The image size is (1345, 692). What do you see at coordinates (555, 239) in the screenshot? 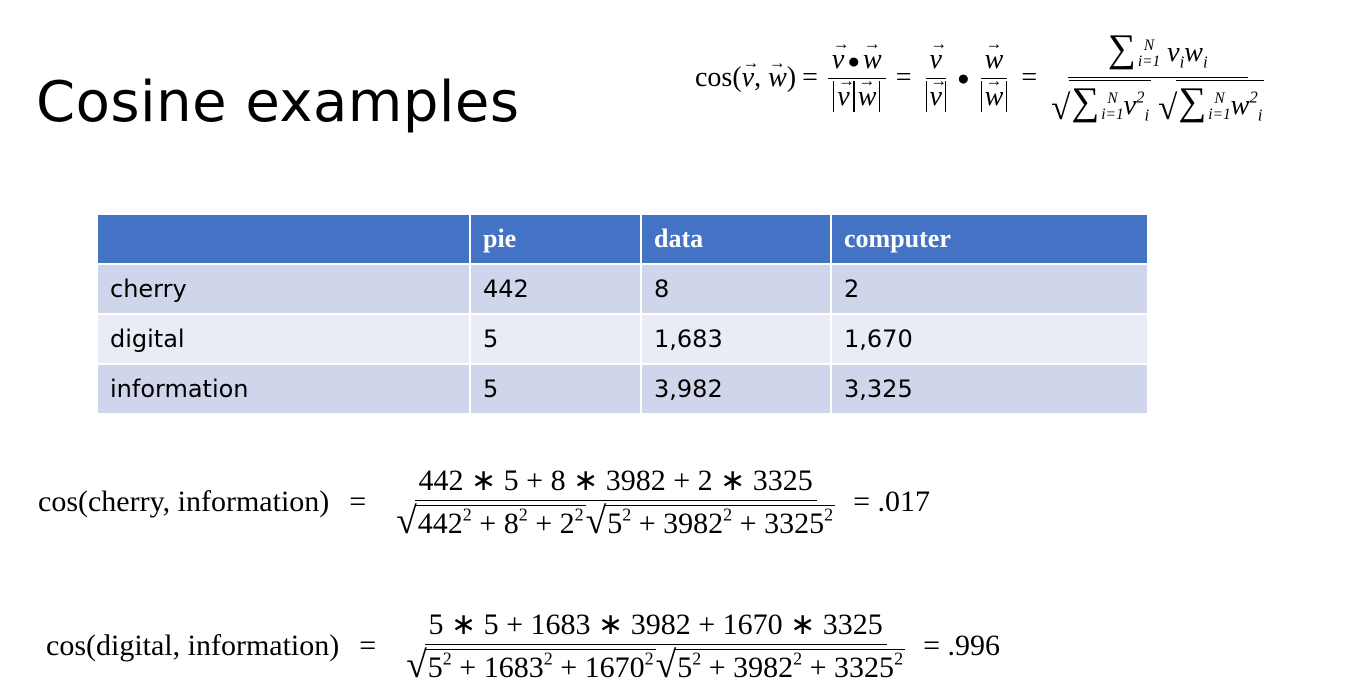
I see `header-cell-pie: pie` at bounding box center [555, 239].